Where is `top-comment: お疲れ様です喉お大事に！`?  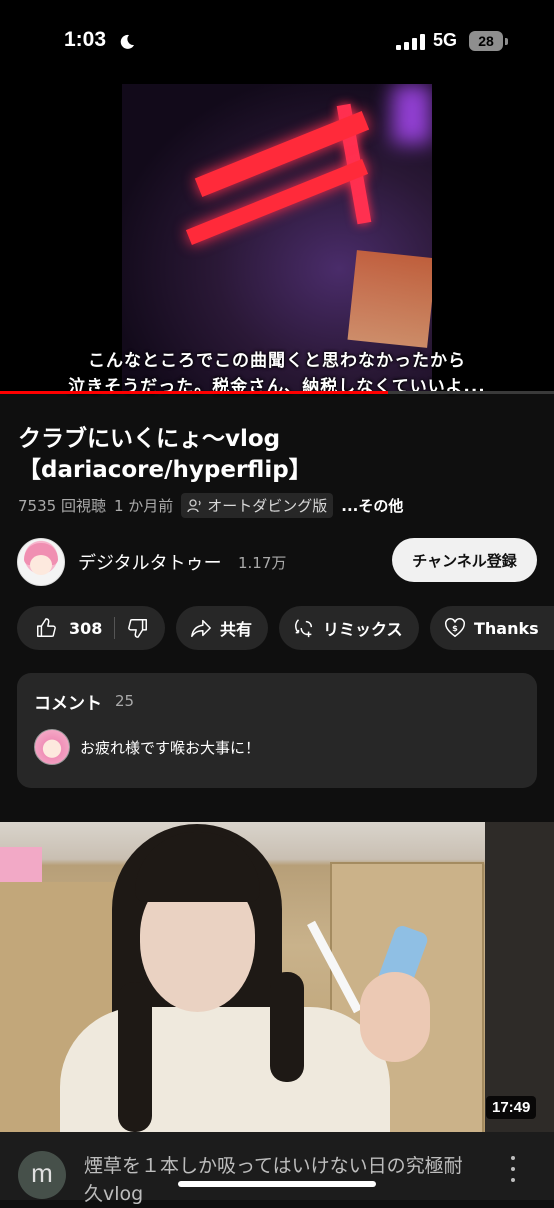 top-comment: お疲れ様です喉お大事に！ is located at coordinates (170, 748).